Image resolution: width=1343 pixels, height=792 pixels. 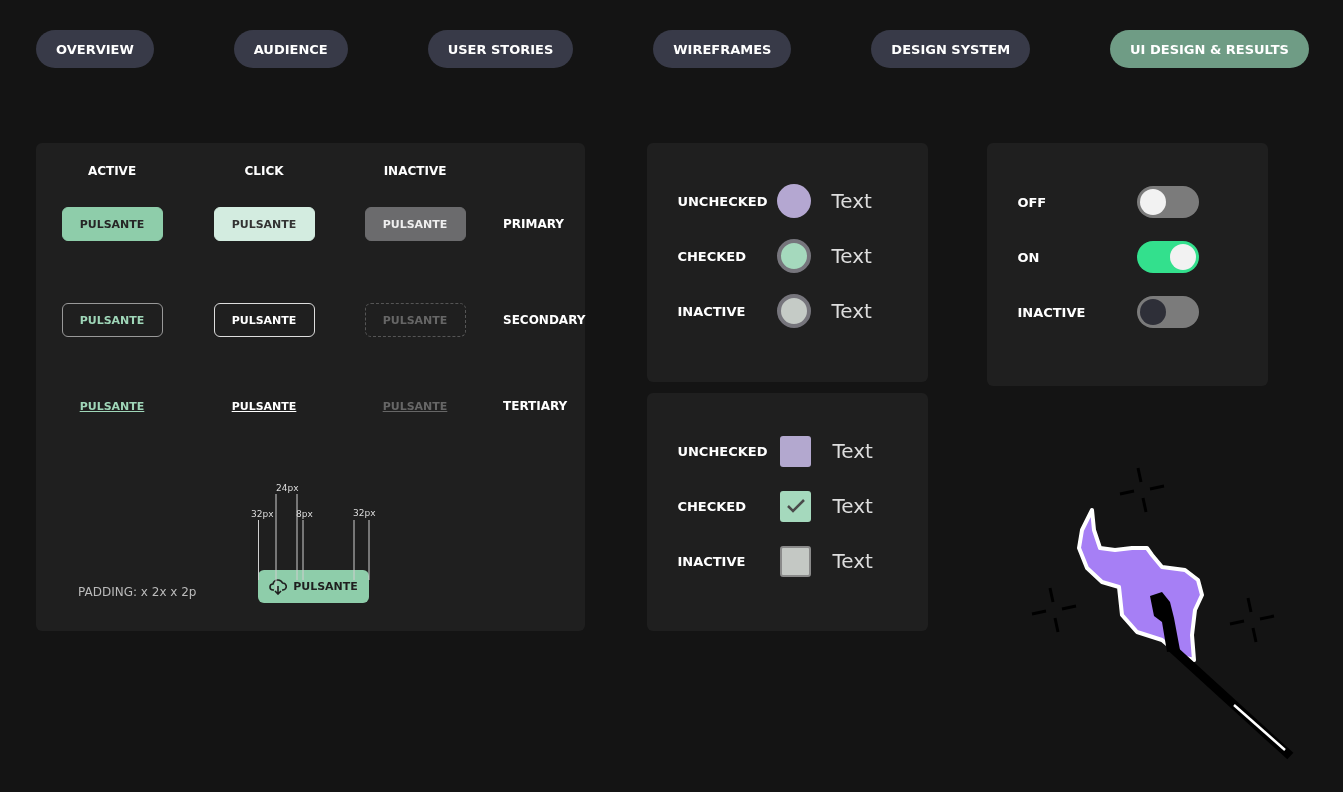 What do you see at coordinates (278, 586) in the screenshot?
I see `cloud-download-icon` at bounding box center [278, 586].